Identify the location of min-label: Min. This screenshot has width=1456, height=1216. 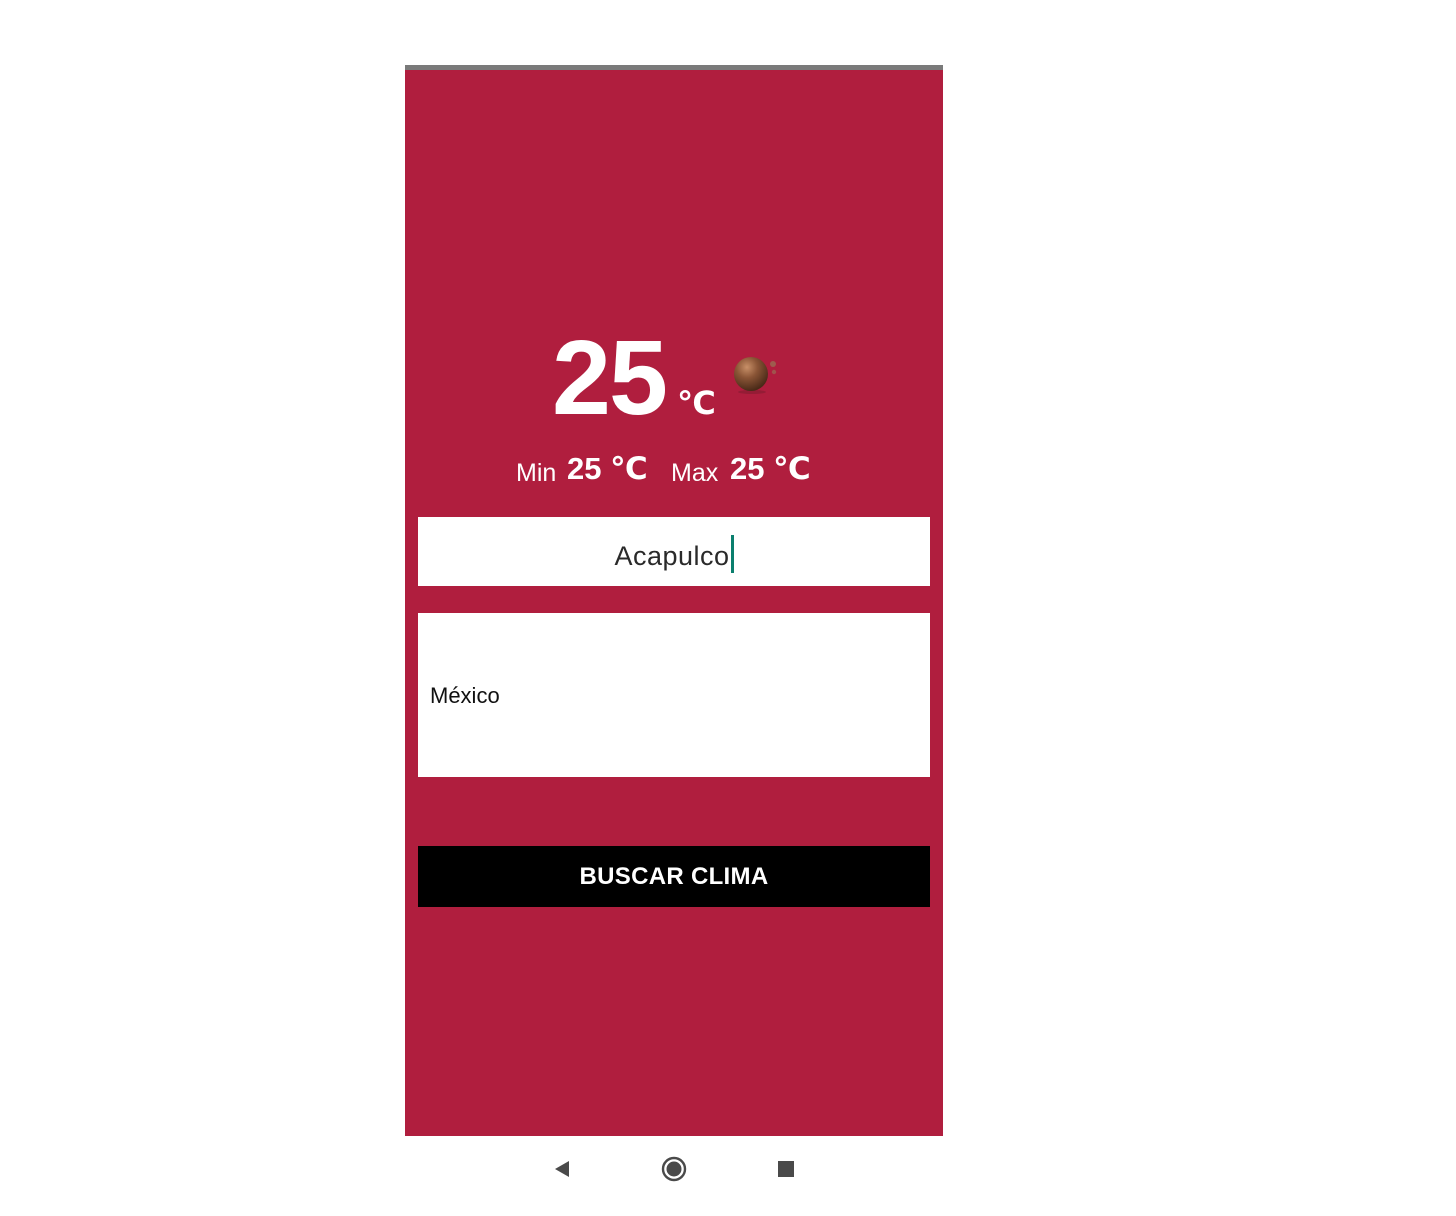
(536, 473).